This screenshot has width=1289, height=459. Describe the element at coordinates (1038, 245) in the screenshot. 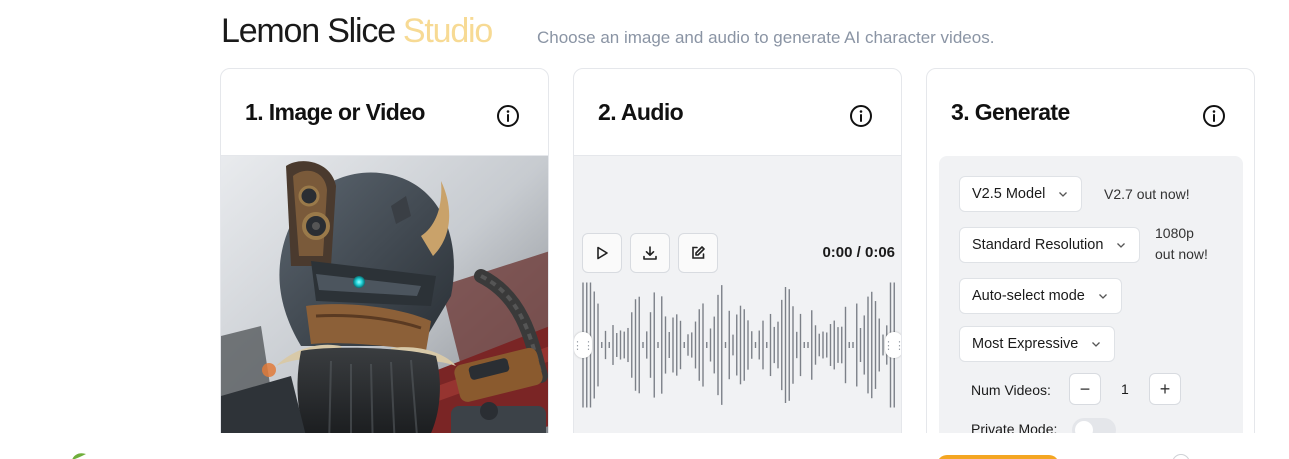

I see `resolution-select-value: Standard Resolution` at that location.